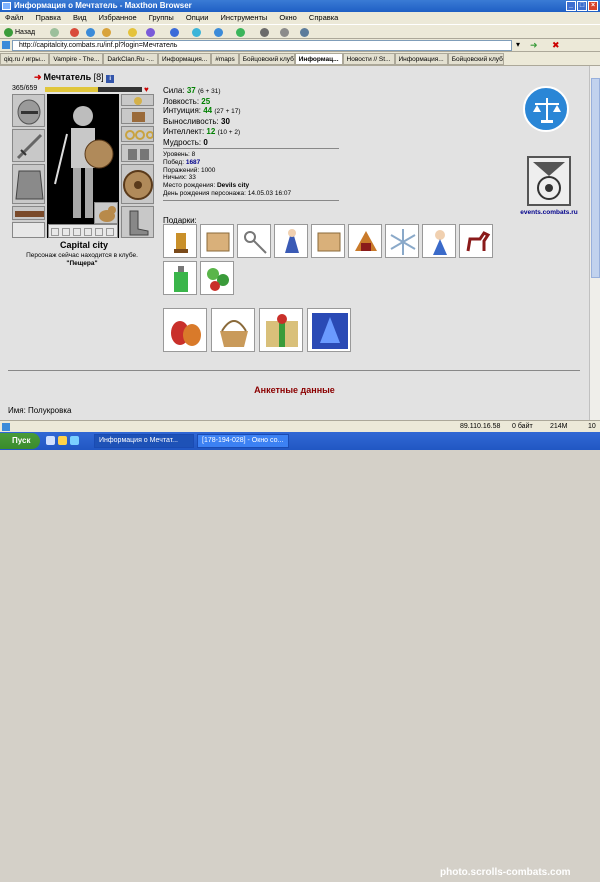  Describe the element at coordinates (595, 178) in the screenshot. I see `scrollbar-thumb` at that location.